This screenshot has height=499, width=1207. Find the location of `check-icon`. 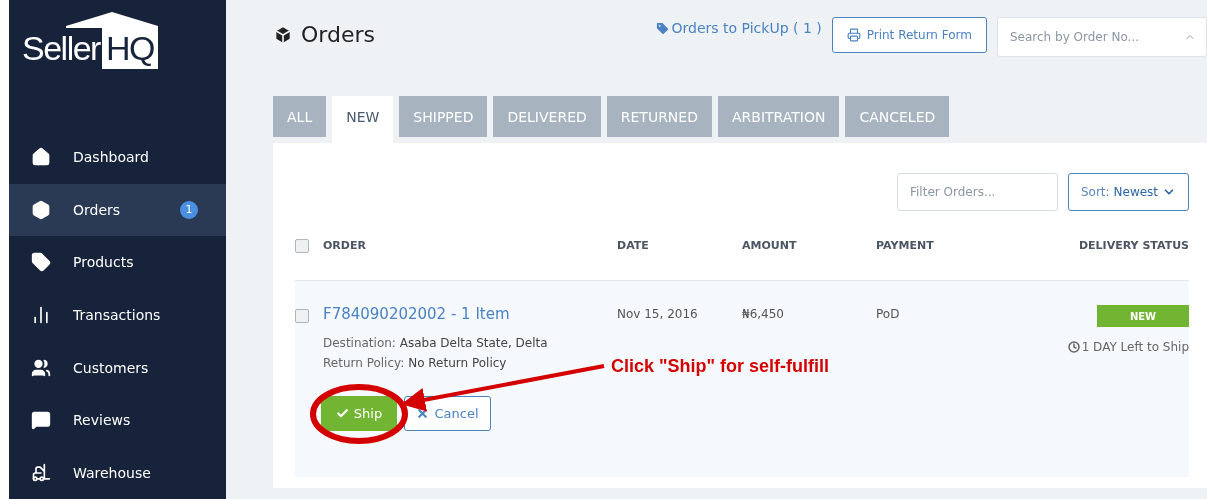

check-icon is located at coordinates (342, 413).